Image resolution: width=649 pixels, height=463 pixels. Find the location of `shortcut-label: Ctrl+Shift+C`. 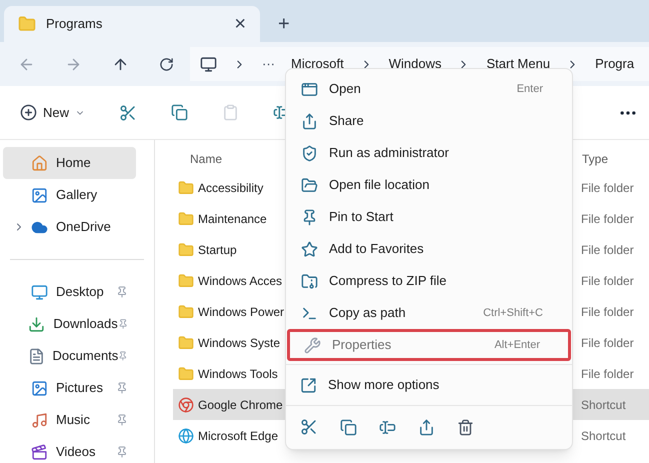

shortcut-label: Ctrl+Shift+C is located at coordinates (513, 313).